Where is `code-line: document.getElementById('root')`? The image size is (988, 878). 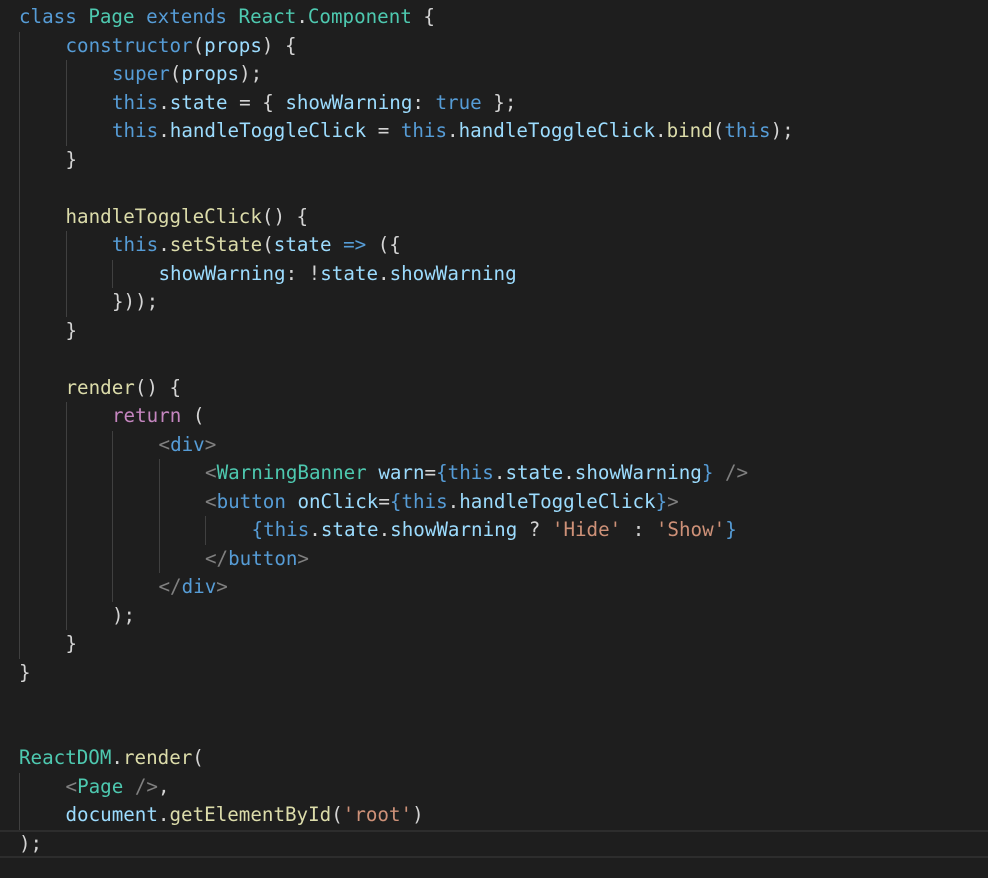
code-line: document.getElementById('root') is located at coordinates (245, 815).